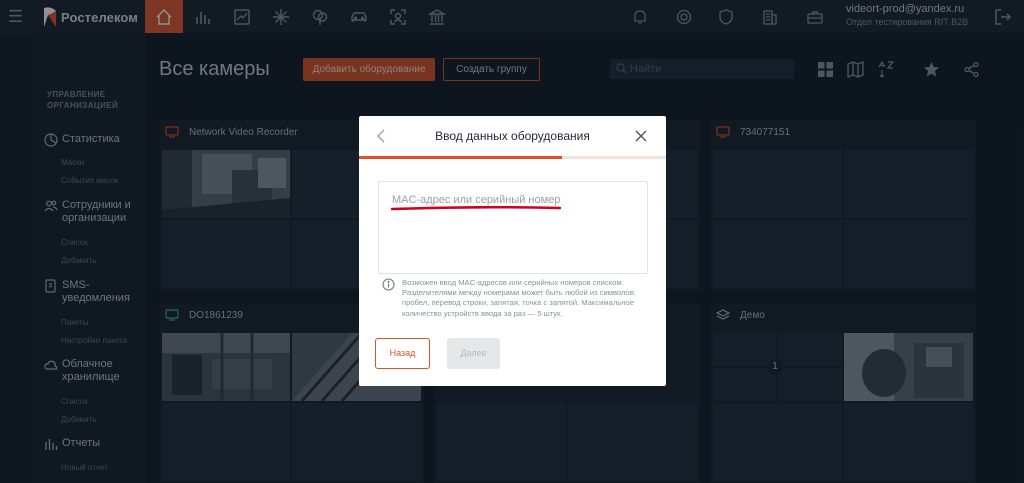 Image resolution: width=1024 pixels, height=483 pixels. I want to click on info-icon, so click(388, 284).